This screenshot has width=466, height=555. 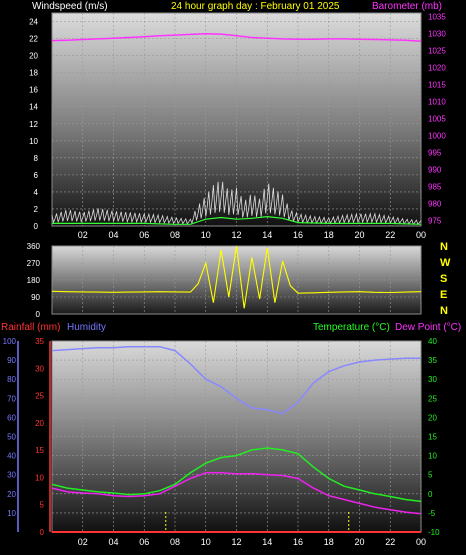 What do you see at coordinates (33, 73) in the screenshot?
I see `windspeed-tick-label: 18` at bounding box center [33, 73].